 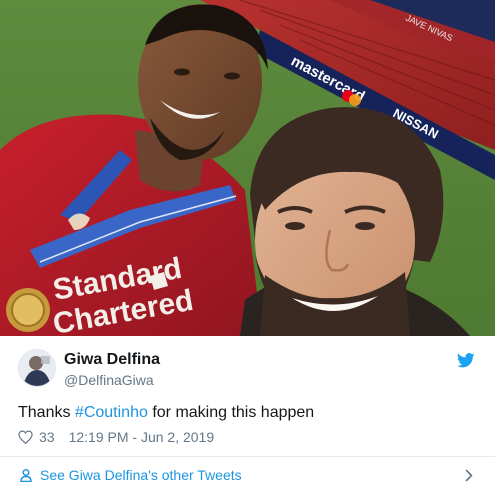 What do you see at coordinates (25, 437) in the screenshot?
I see `heart-icon` at bounding box center [25, 437].